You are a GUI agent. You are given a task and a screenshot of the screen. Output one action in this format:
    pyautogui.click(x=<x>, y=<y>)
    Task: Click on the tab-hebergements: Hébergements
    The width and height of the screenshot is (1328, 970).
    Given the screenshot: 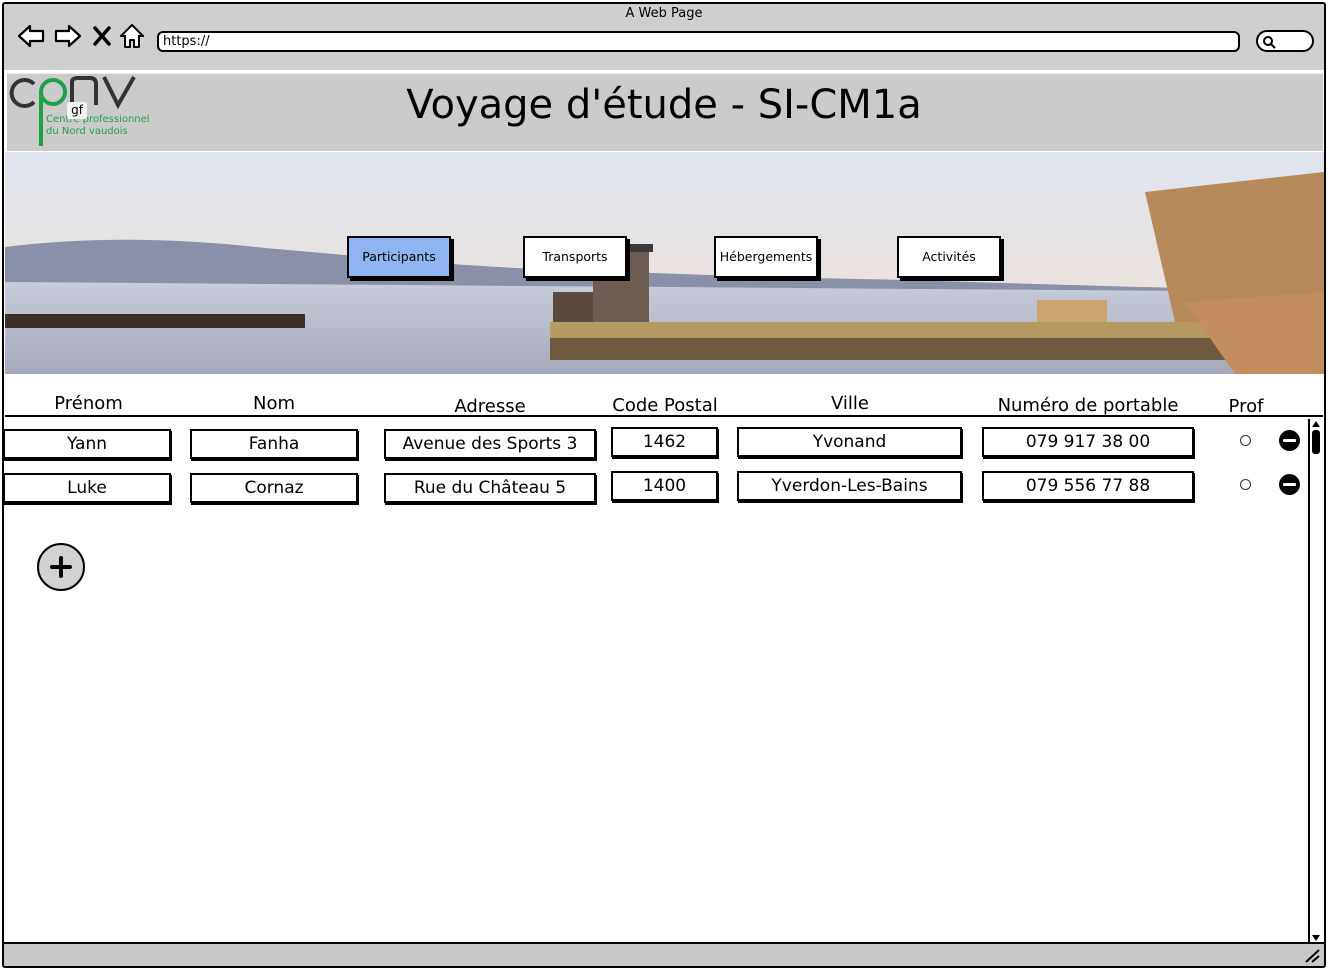 What is the action you would take?
    pyautogui.click(x=766, y=257)
    